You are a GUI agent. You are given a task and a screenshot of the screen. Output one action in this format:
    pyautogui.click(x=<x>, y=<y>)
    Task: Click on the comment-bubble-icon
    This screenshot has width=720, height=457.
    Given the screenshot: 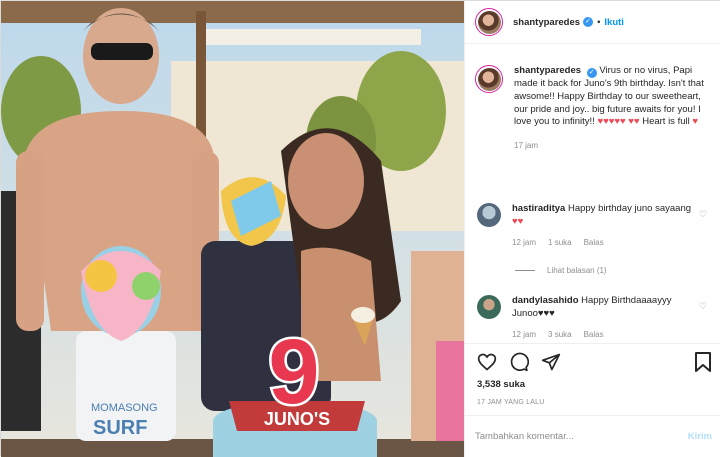 What is the action you would take?
    pyautogui.click(x=519, y=362)
    